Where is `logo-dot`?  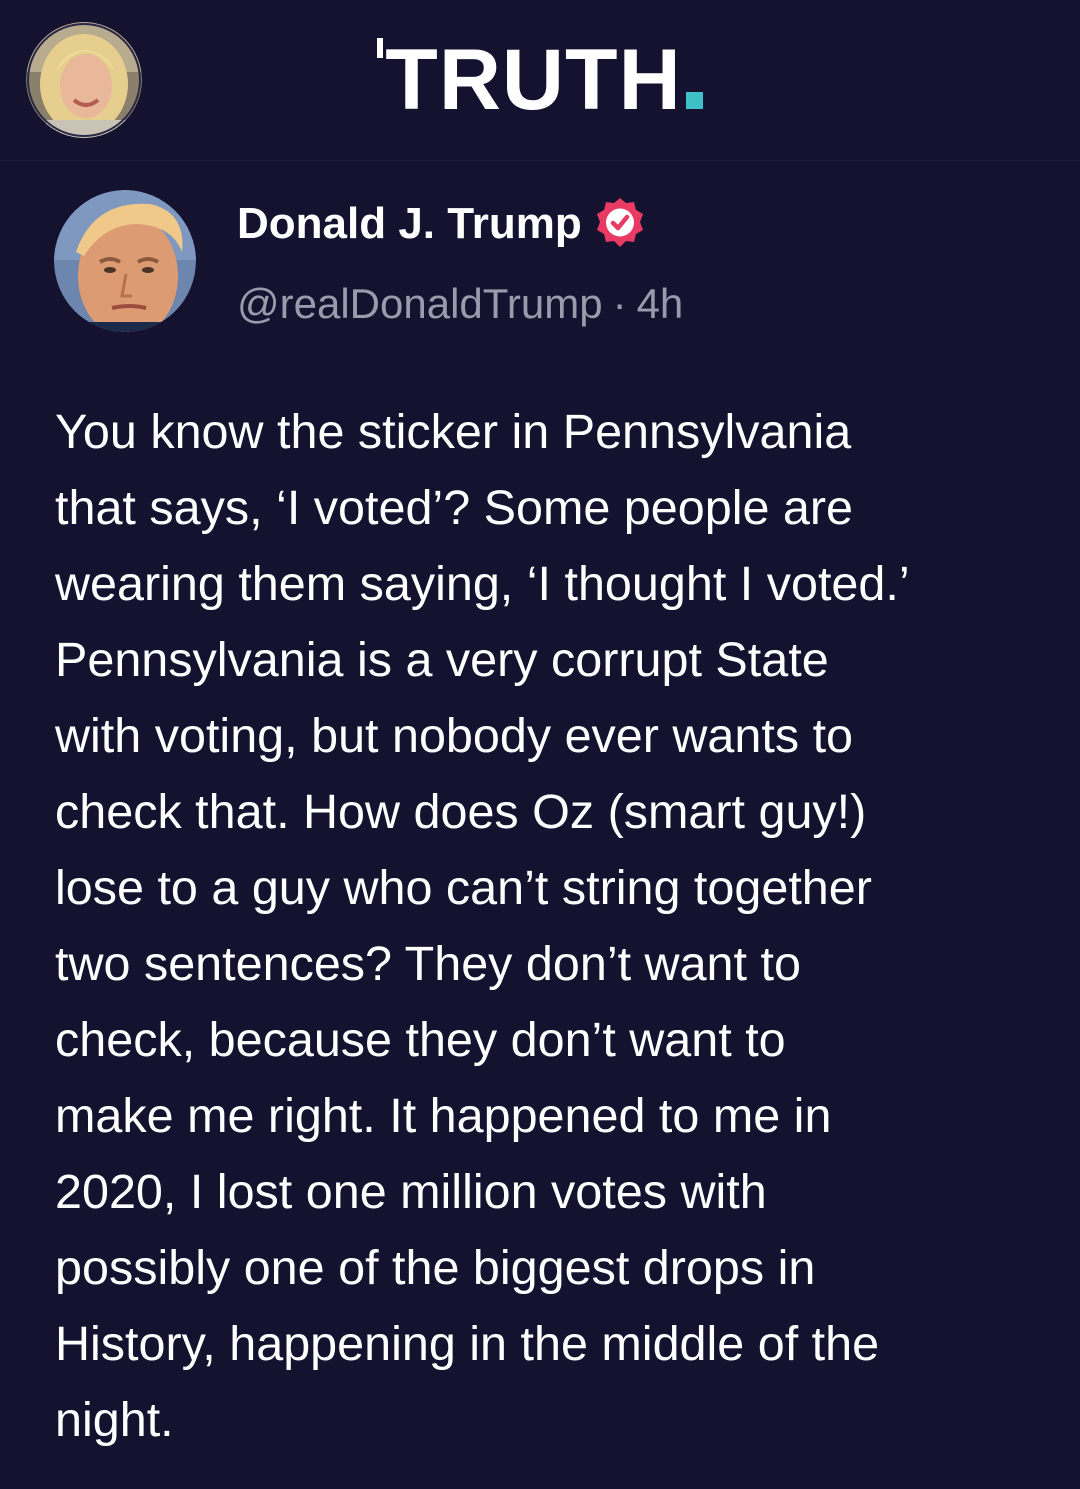
logo-dot is located at coordinates (694, 100).